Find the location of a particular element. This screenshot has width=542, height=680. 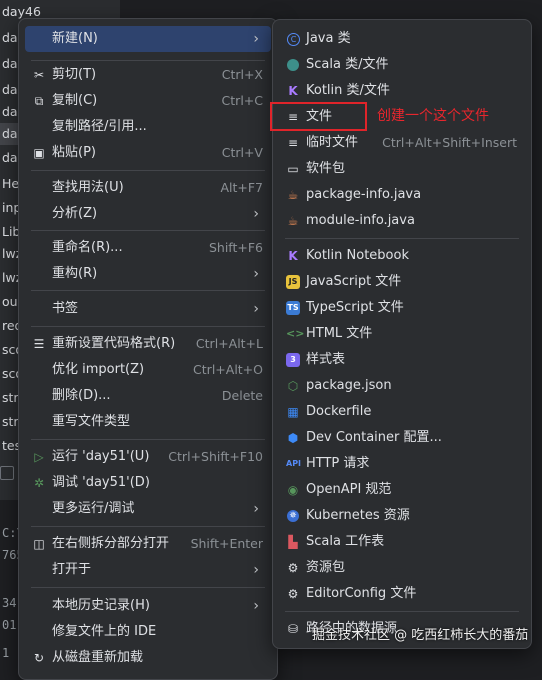

menu-item-more-run-debug: 更多运行/调试 › is located at coordinates (148, 509).